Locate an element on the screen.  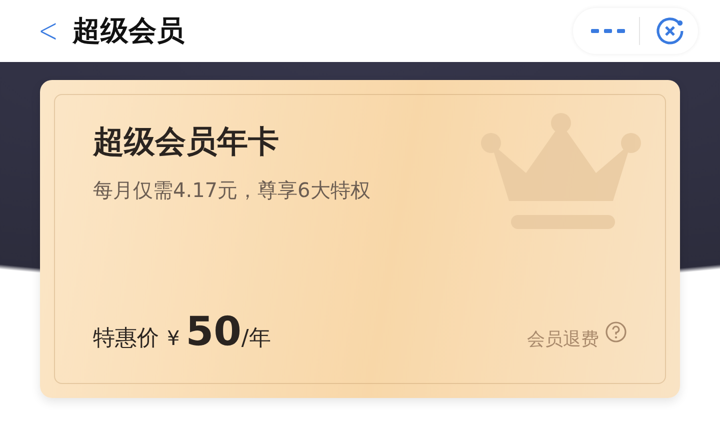
price-label: 特惠价 is located at coordinates (126, 339).